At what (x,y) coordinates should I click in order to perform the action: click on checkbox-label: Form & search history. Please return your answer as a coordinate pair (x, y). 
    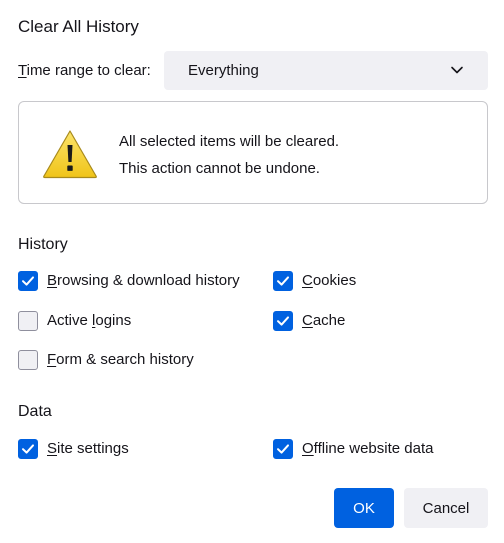
    Looking at the image, I should click on (120, 359).